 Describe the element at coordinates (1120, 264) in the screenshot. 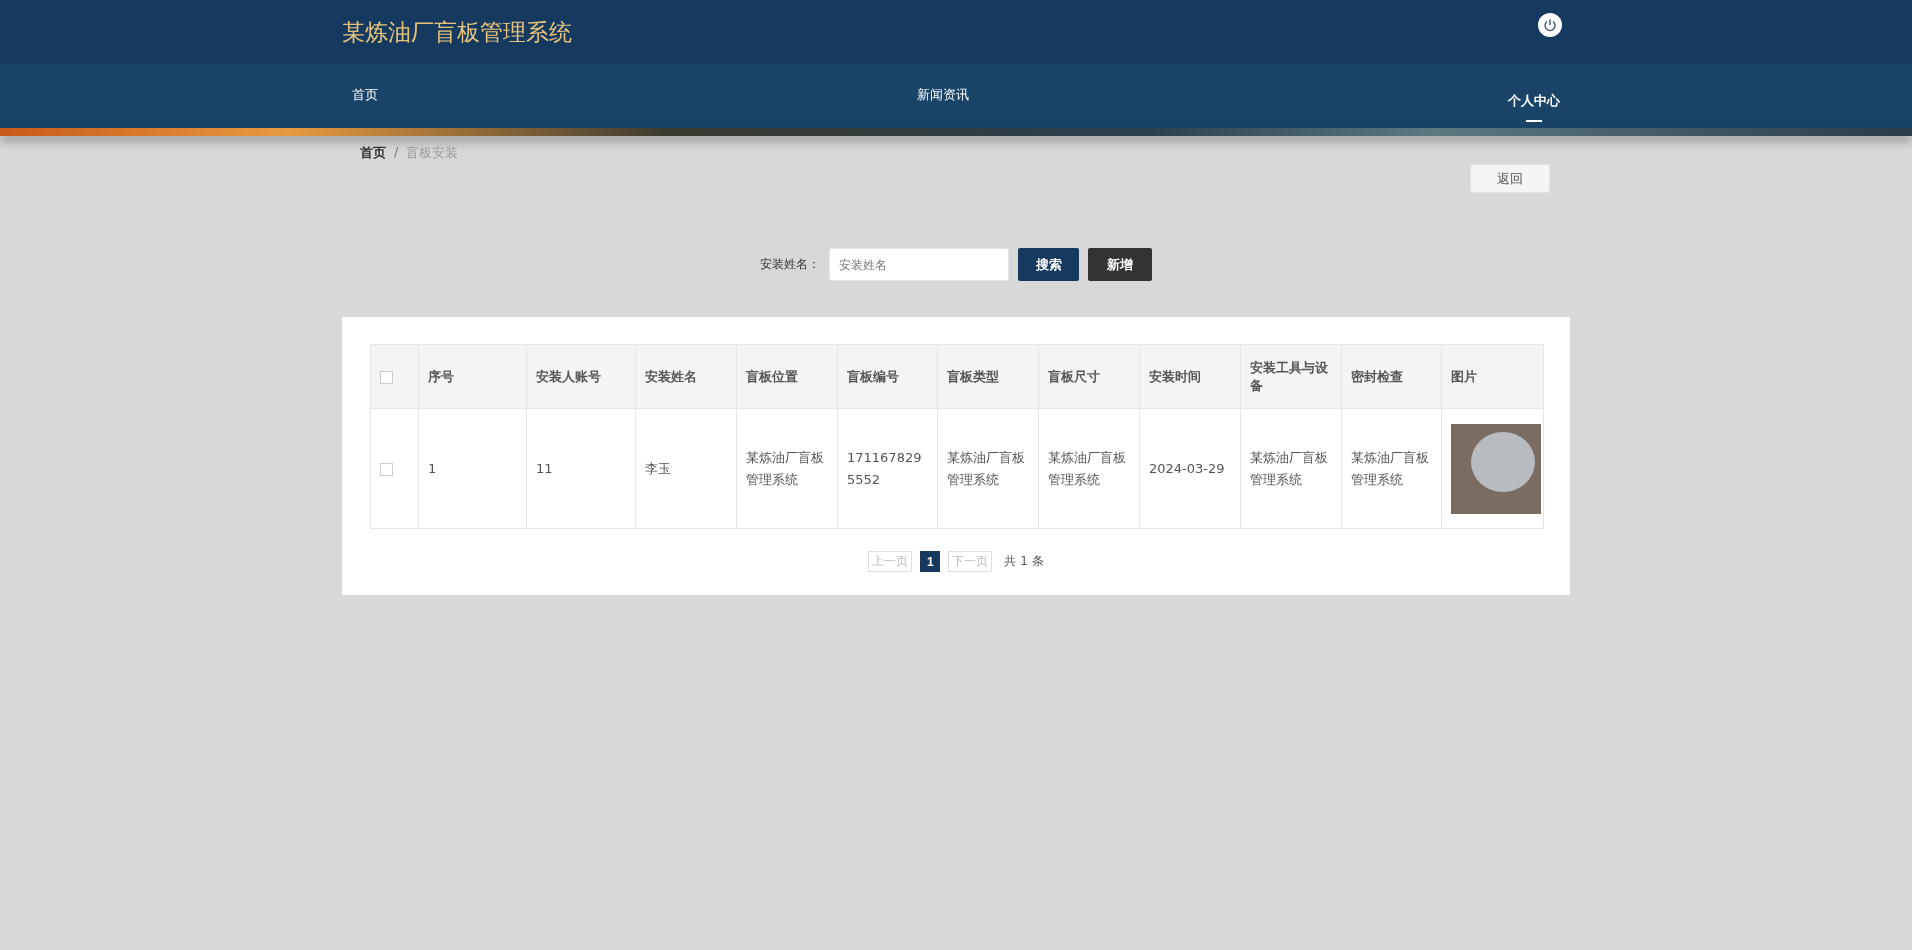

I see `add-button: 新增` at that location.